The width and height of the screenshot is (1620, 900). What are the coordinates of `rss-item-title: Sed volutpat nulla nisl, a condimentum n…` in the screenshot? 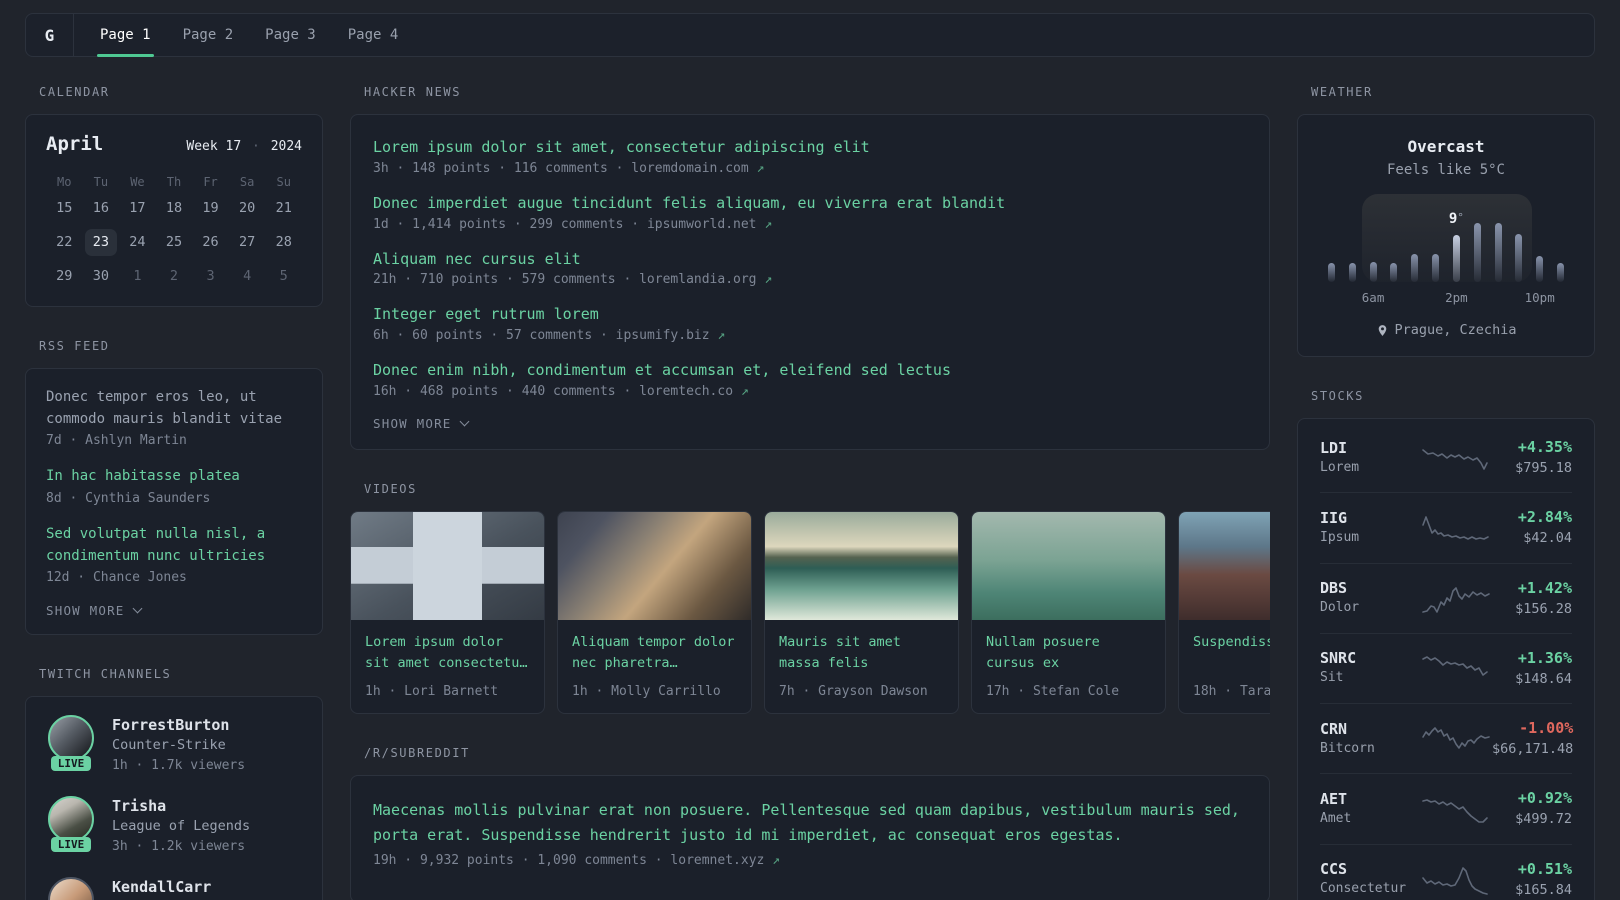 It's located at (174, 545).